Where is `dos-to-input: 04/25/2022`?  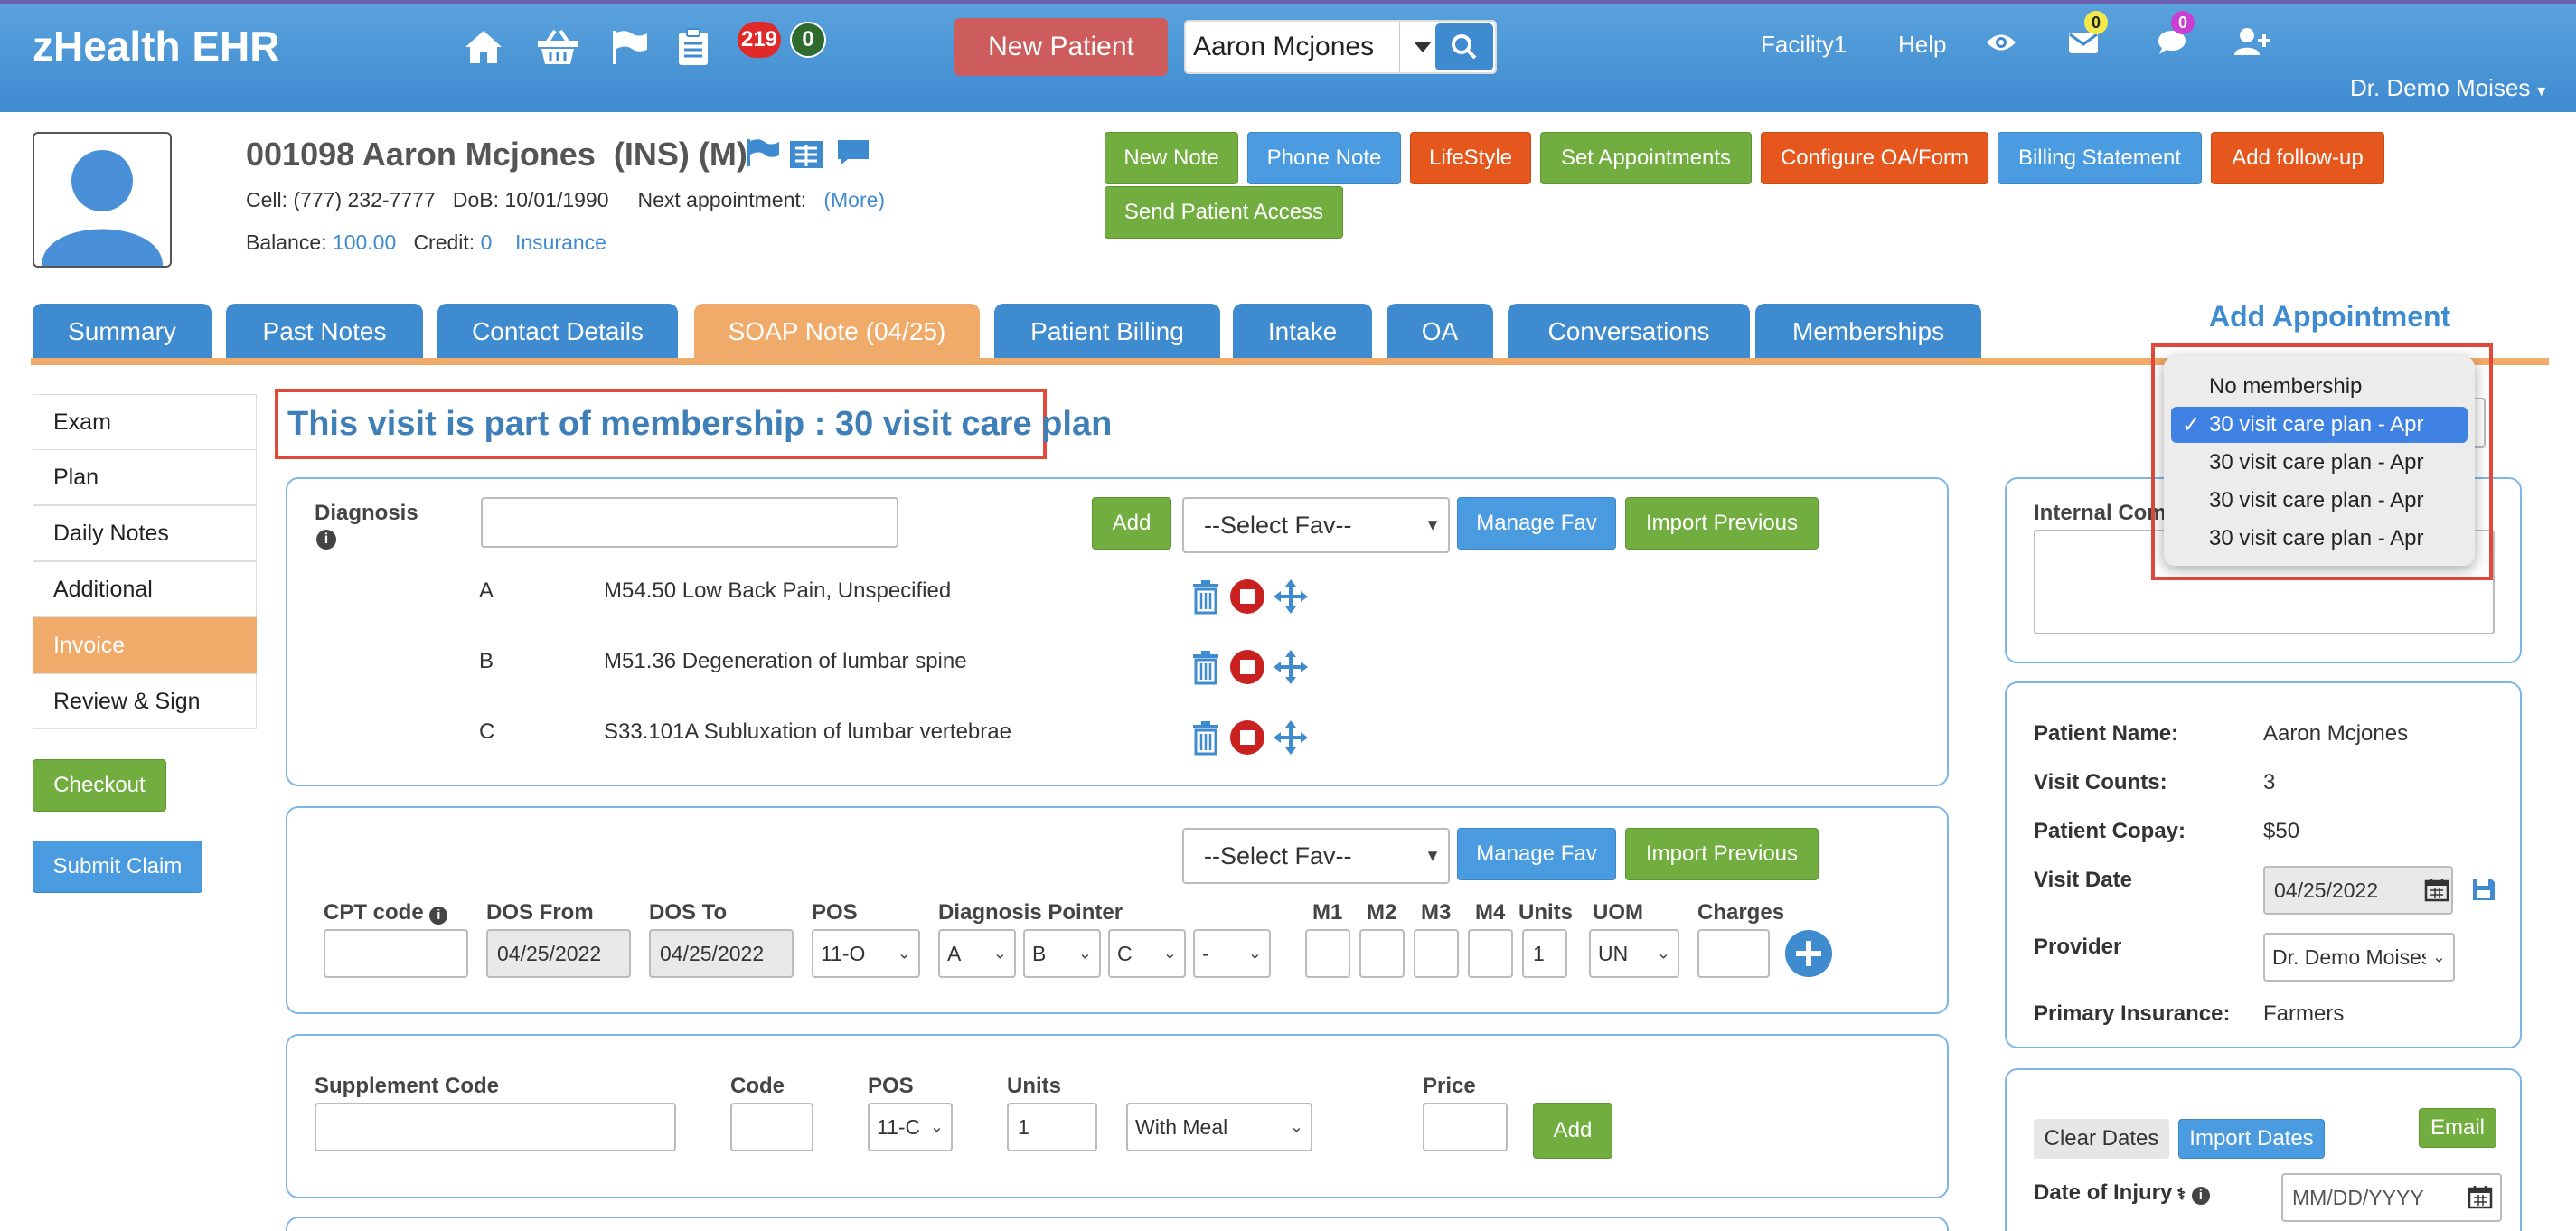
dos-to-input: 04/25/2022 is located at coordinates (722, 954).